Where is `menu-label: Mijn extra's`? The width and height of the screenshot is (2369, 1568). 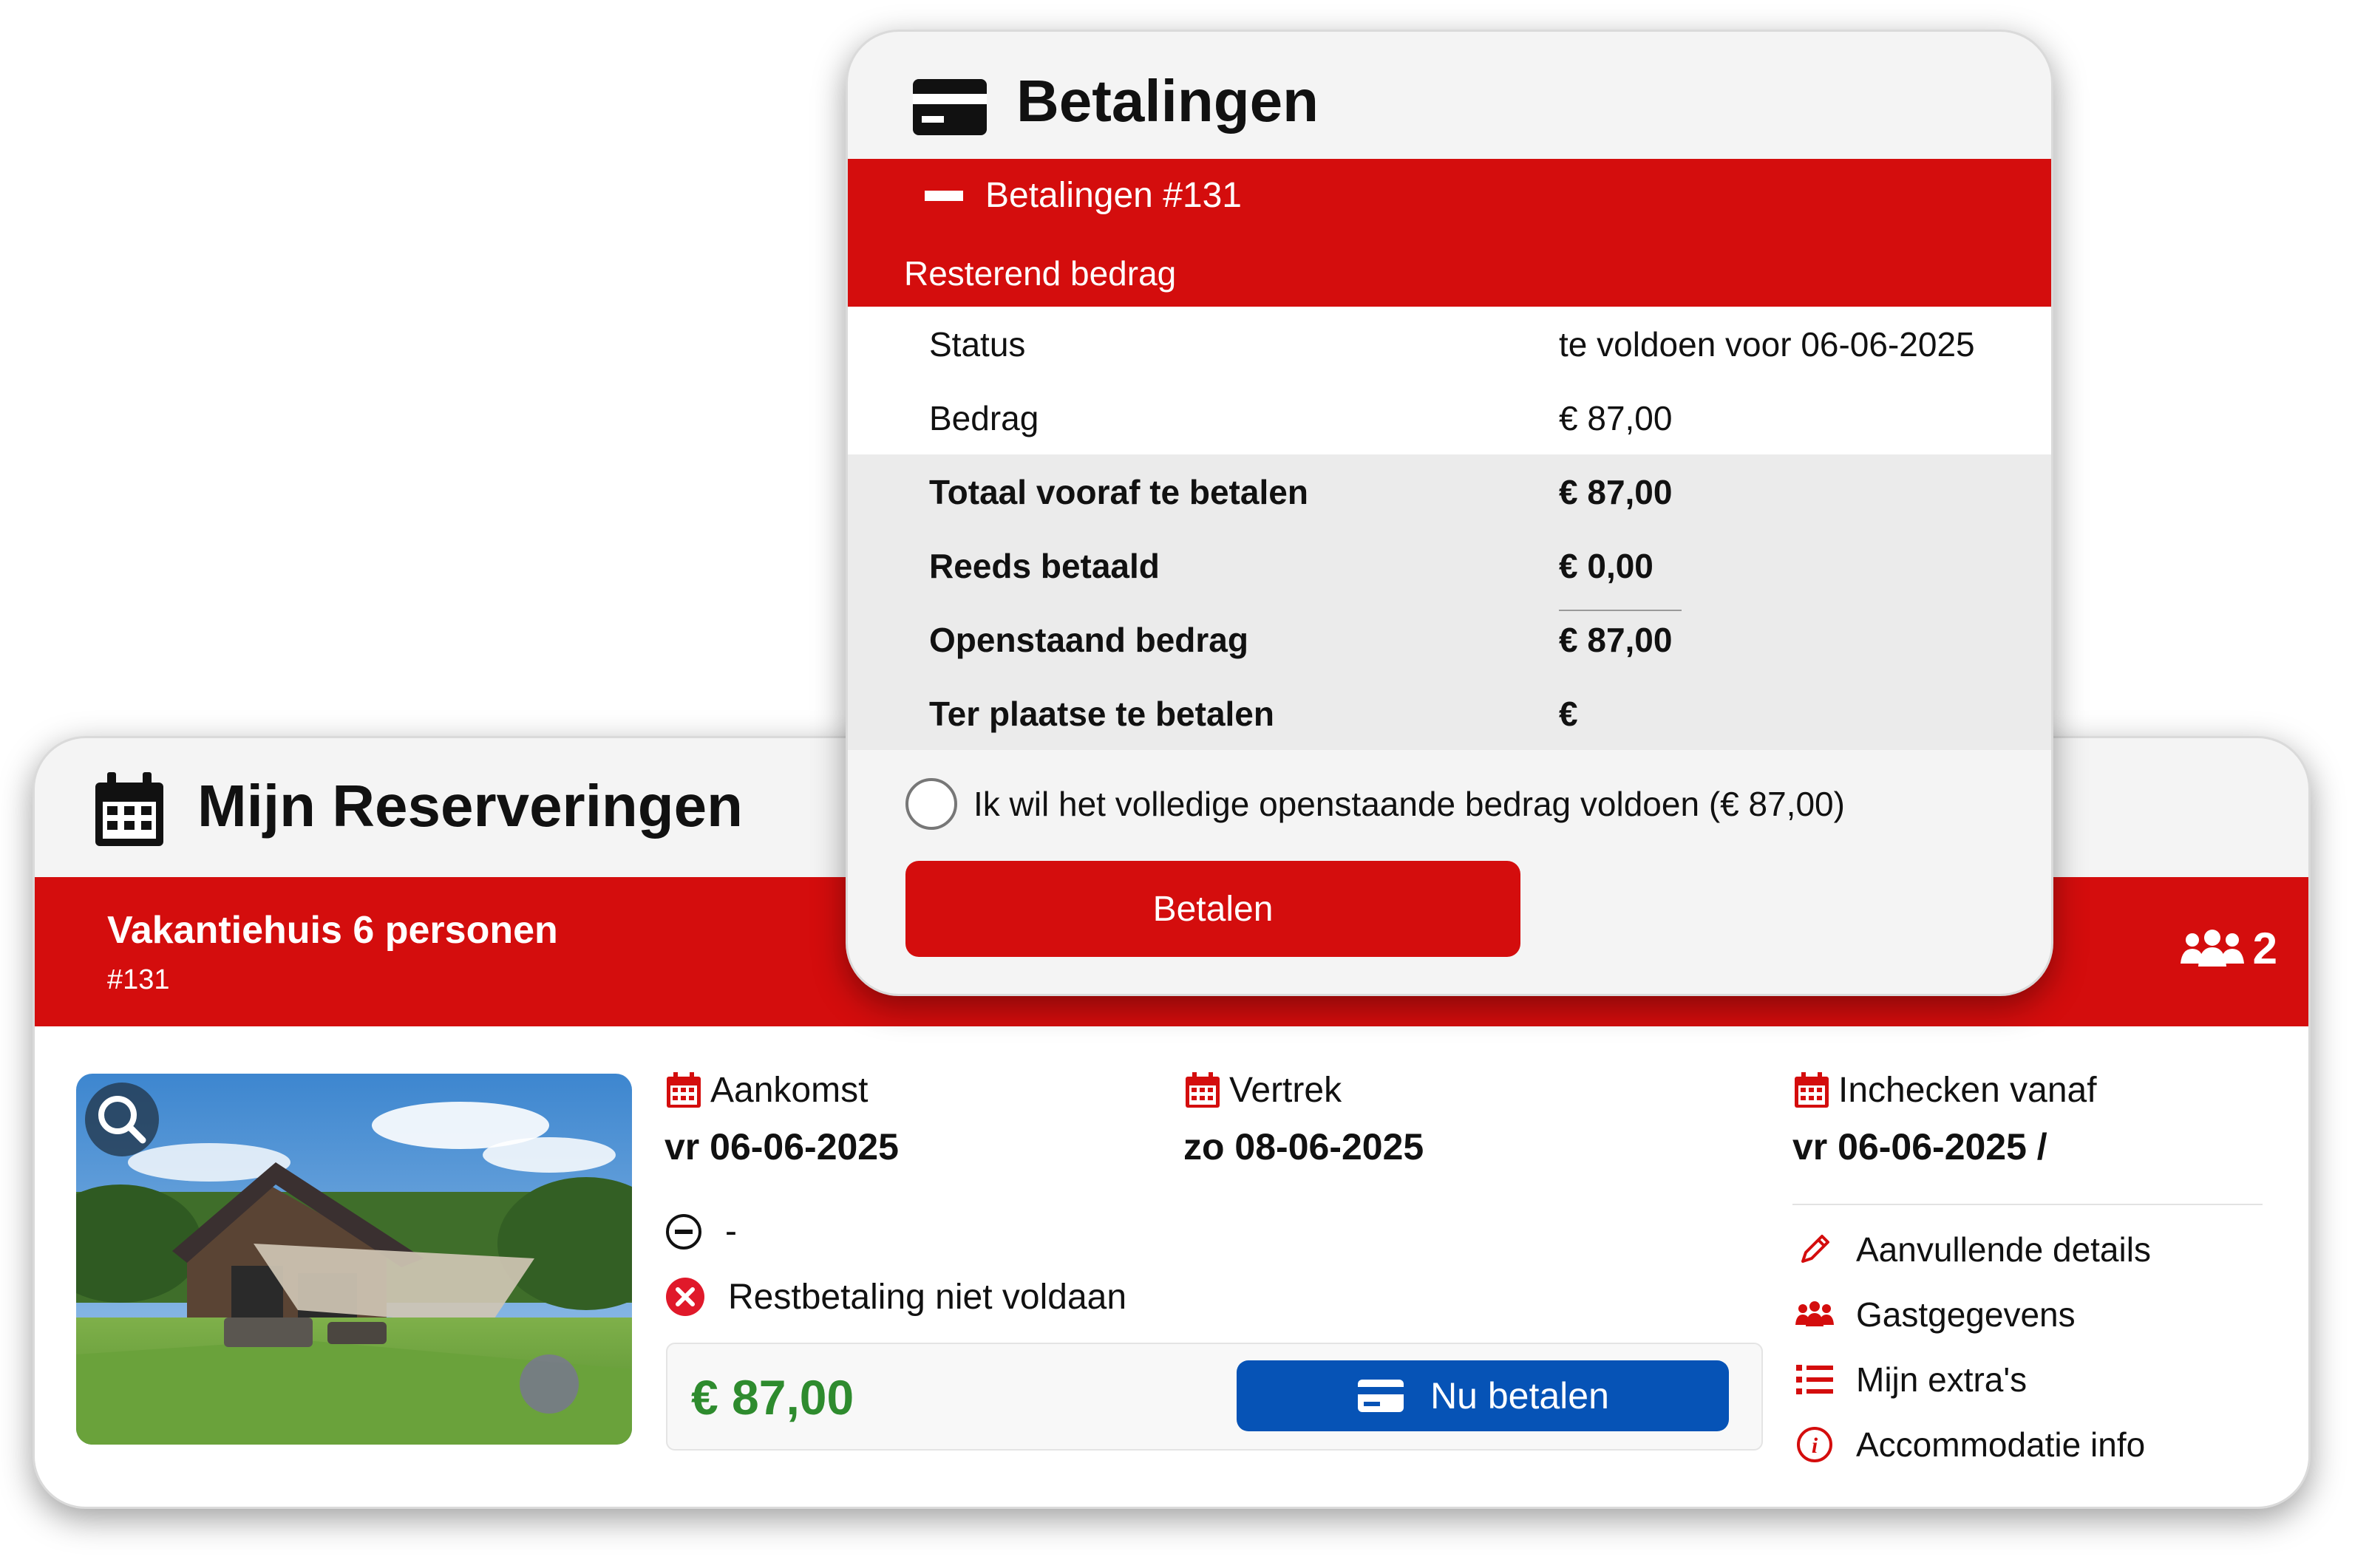
menu-label: Mijn extra's is located at coordinates (1942, 1380).